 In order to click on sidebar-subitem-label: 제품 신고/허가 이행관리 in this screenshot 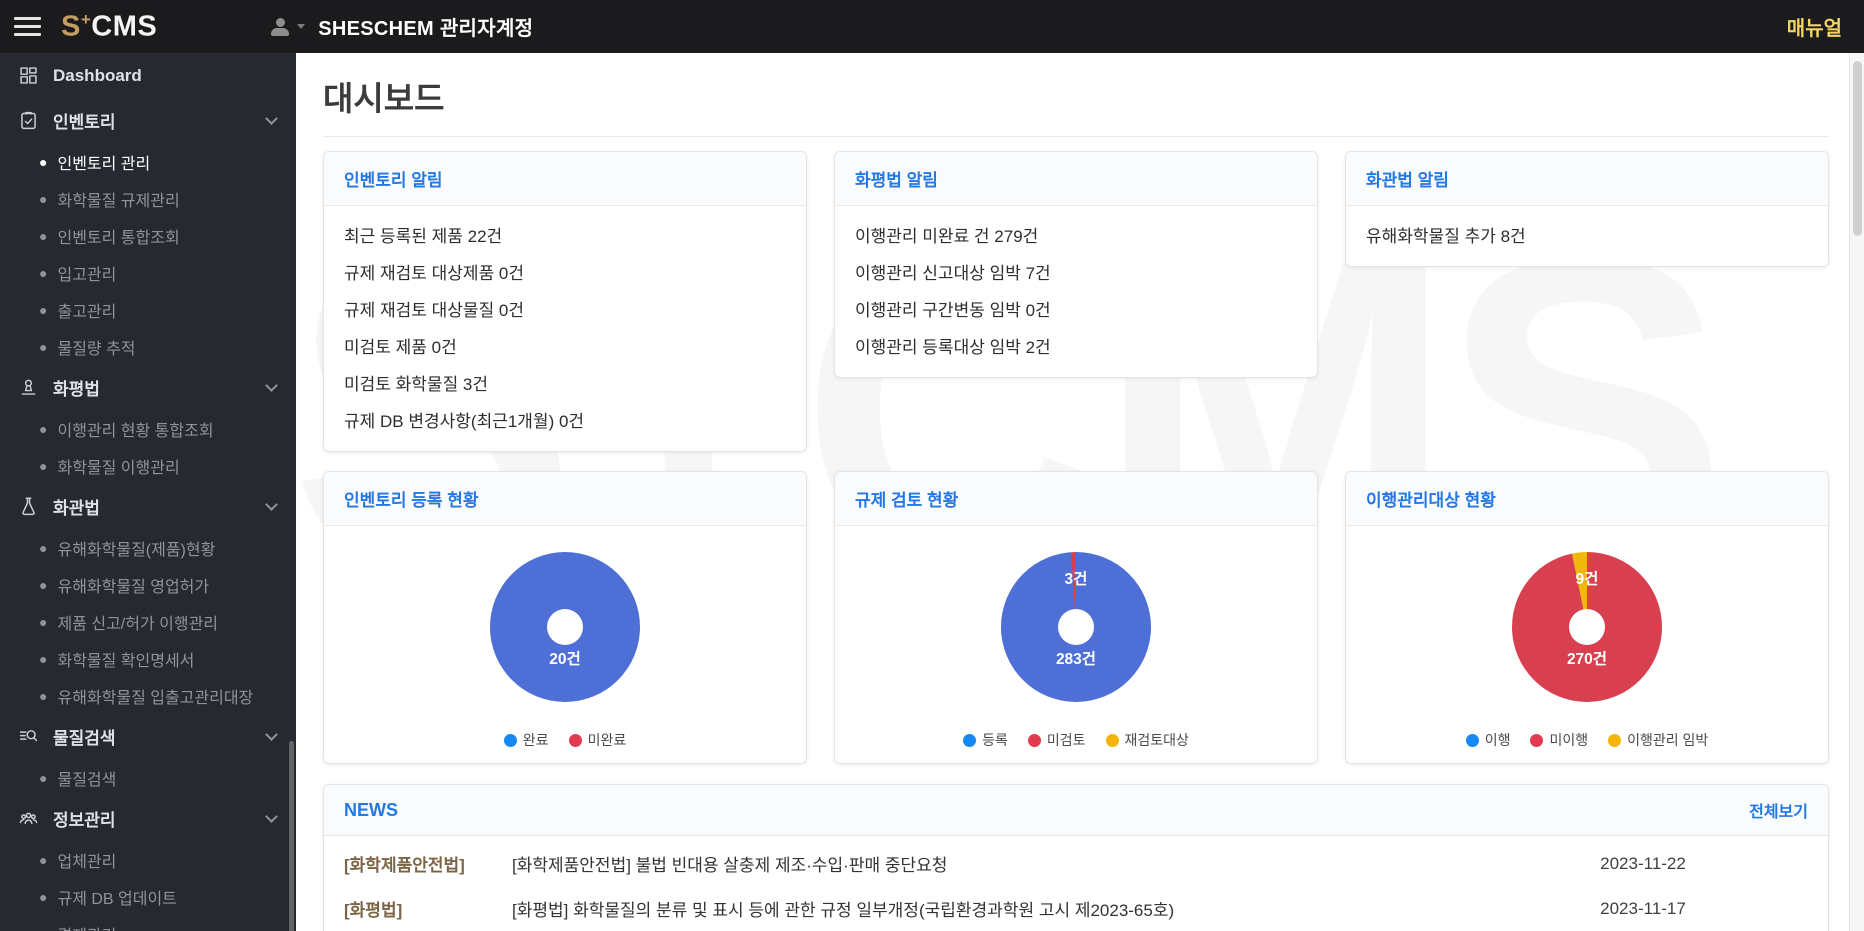, I will do `click(138, 624)`.